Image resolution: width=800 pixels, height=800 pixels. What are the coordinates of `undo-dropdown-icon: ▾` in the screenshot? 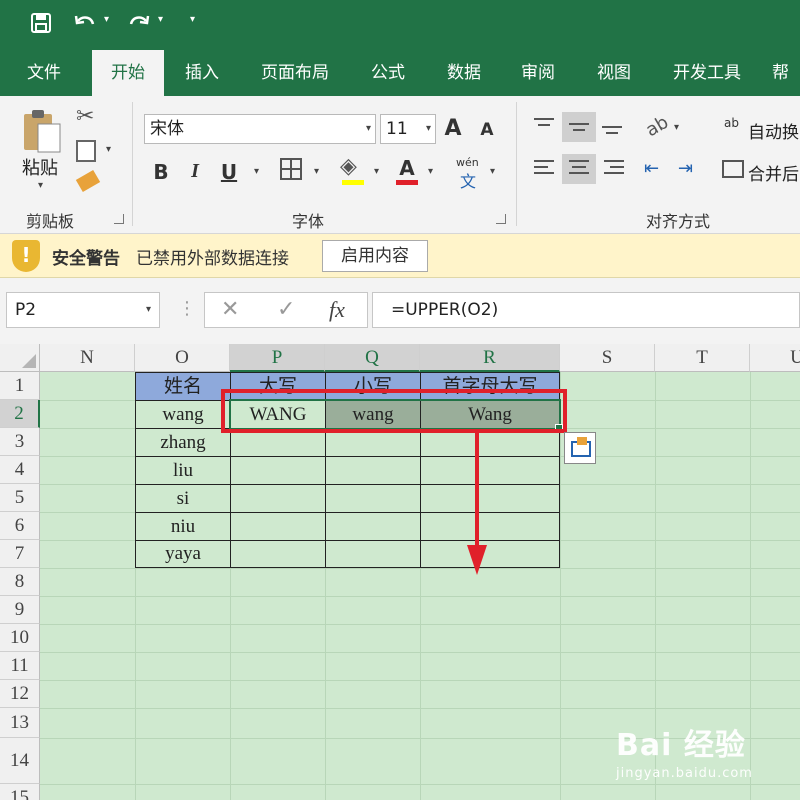 It's located at (106, 19).